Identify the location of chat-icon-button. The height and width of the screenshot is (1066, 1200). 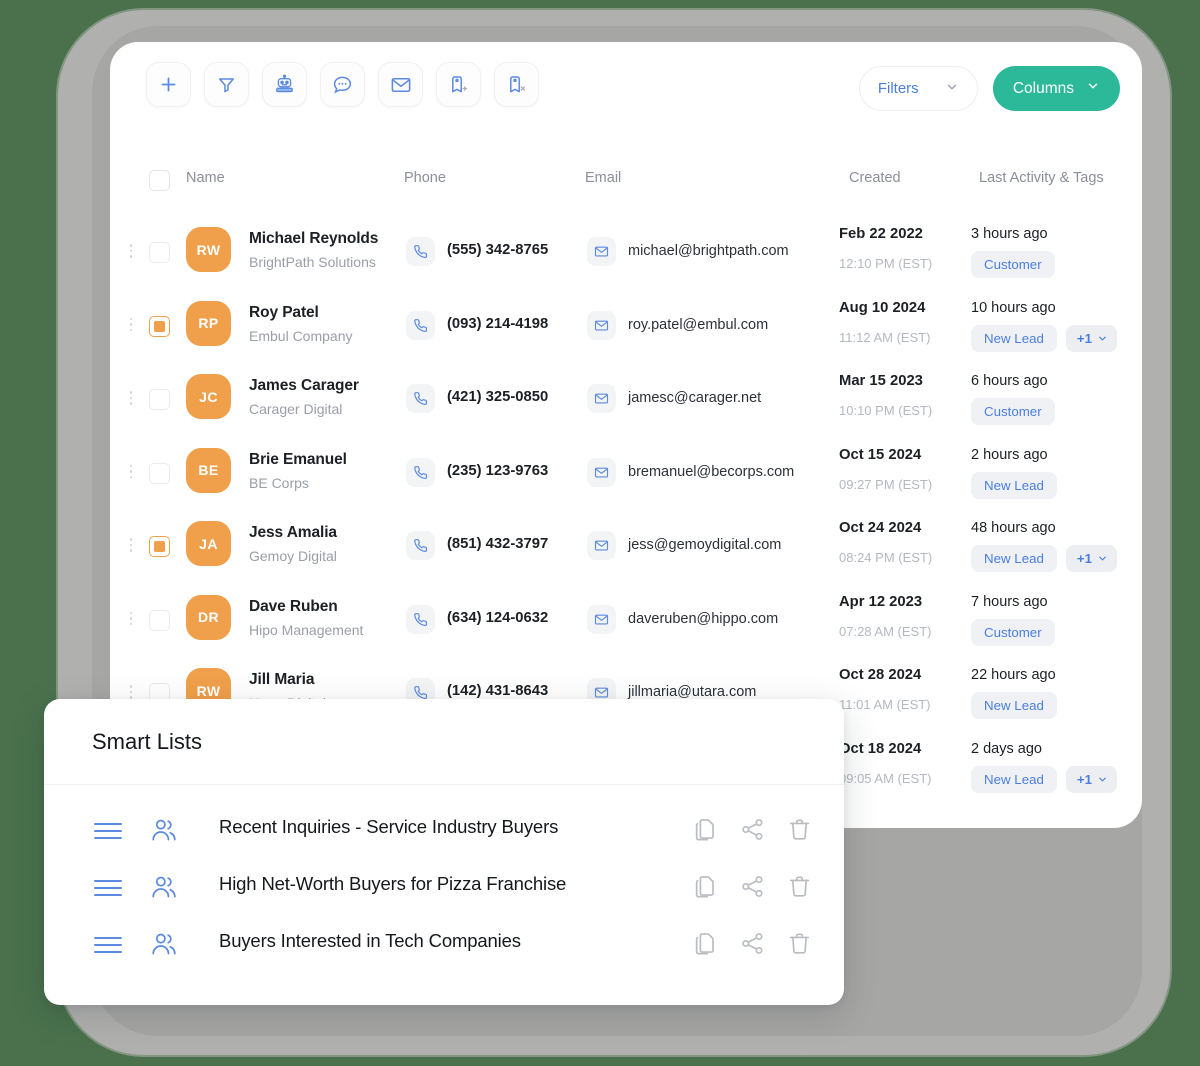
(342, 84).